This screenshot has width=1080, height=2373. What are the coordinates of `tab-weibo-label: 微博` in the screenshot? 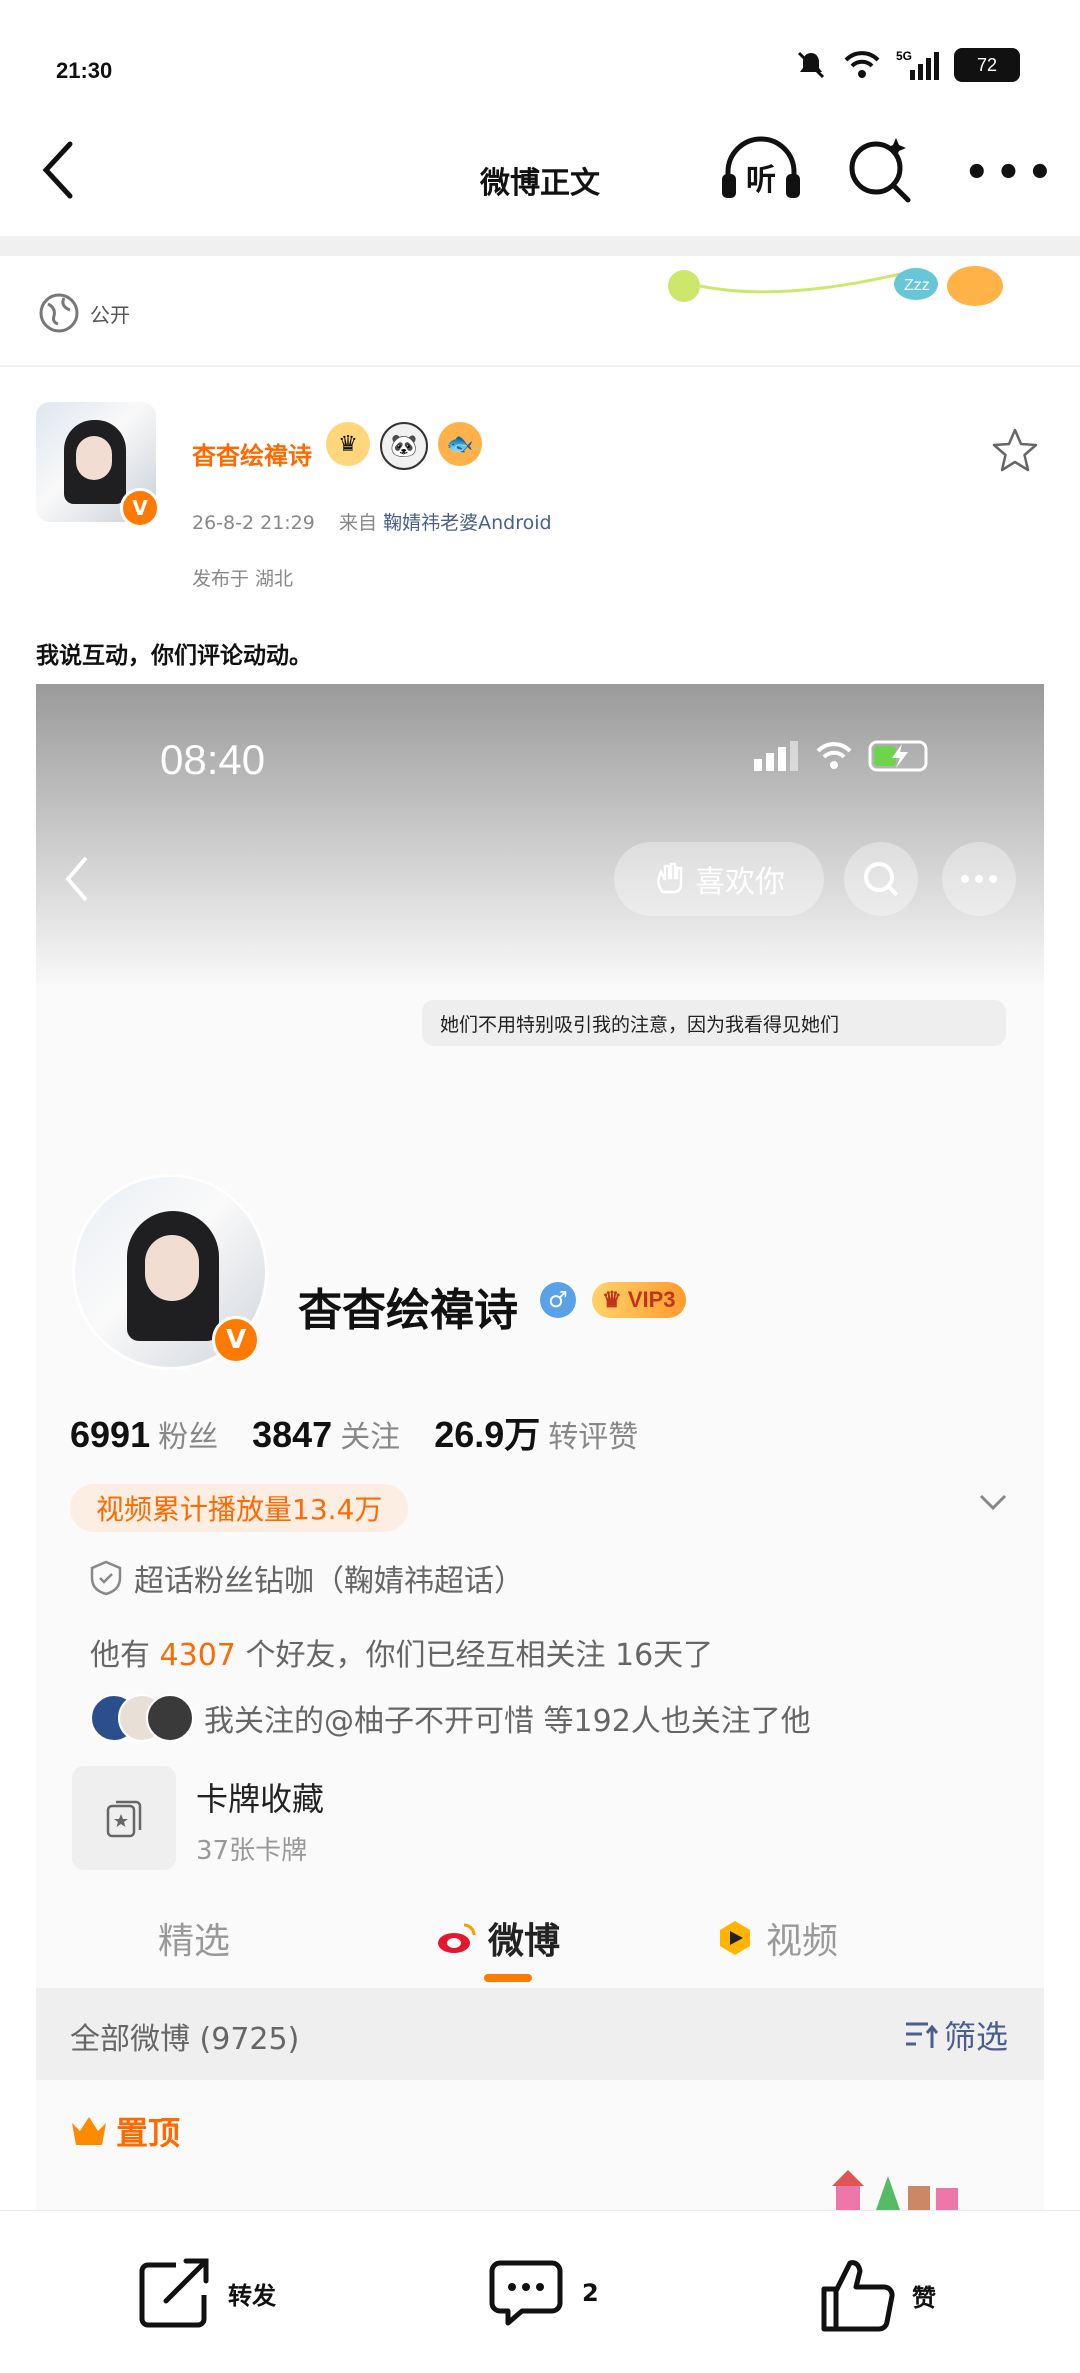 It's located at (524, 1941).